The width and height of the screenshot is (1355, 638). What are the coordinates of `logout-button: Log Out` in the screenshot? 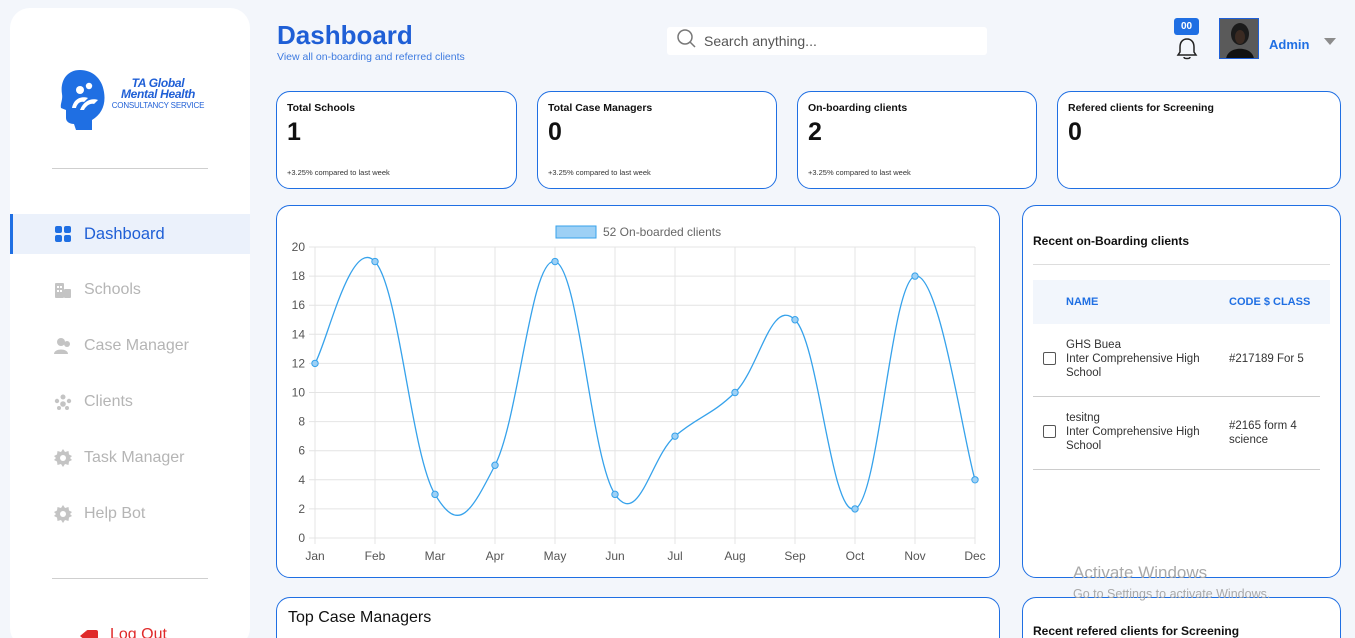 It's located at (123, 632).